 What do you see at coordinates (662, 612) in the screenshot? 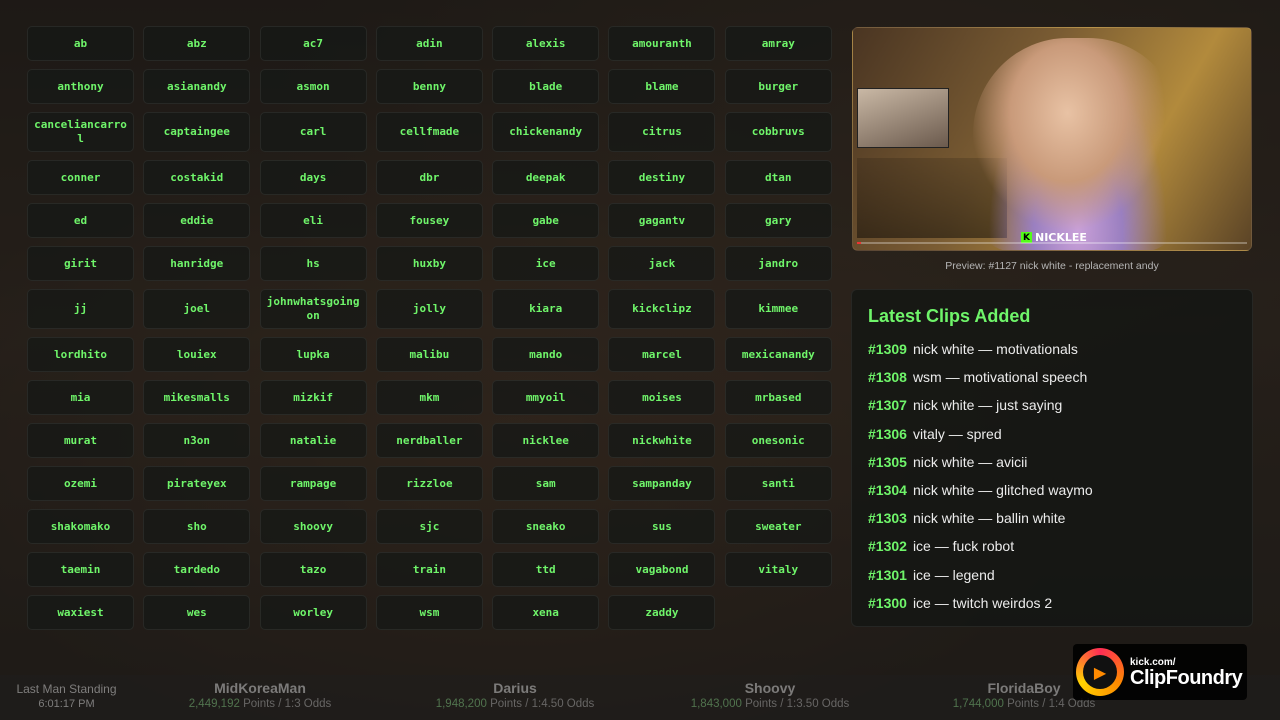
I see `streamer-tag-button: zaddy` at bounding box center [662, 612].